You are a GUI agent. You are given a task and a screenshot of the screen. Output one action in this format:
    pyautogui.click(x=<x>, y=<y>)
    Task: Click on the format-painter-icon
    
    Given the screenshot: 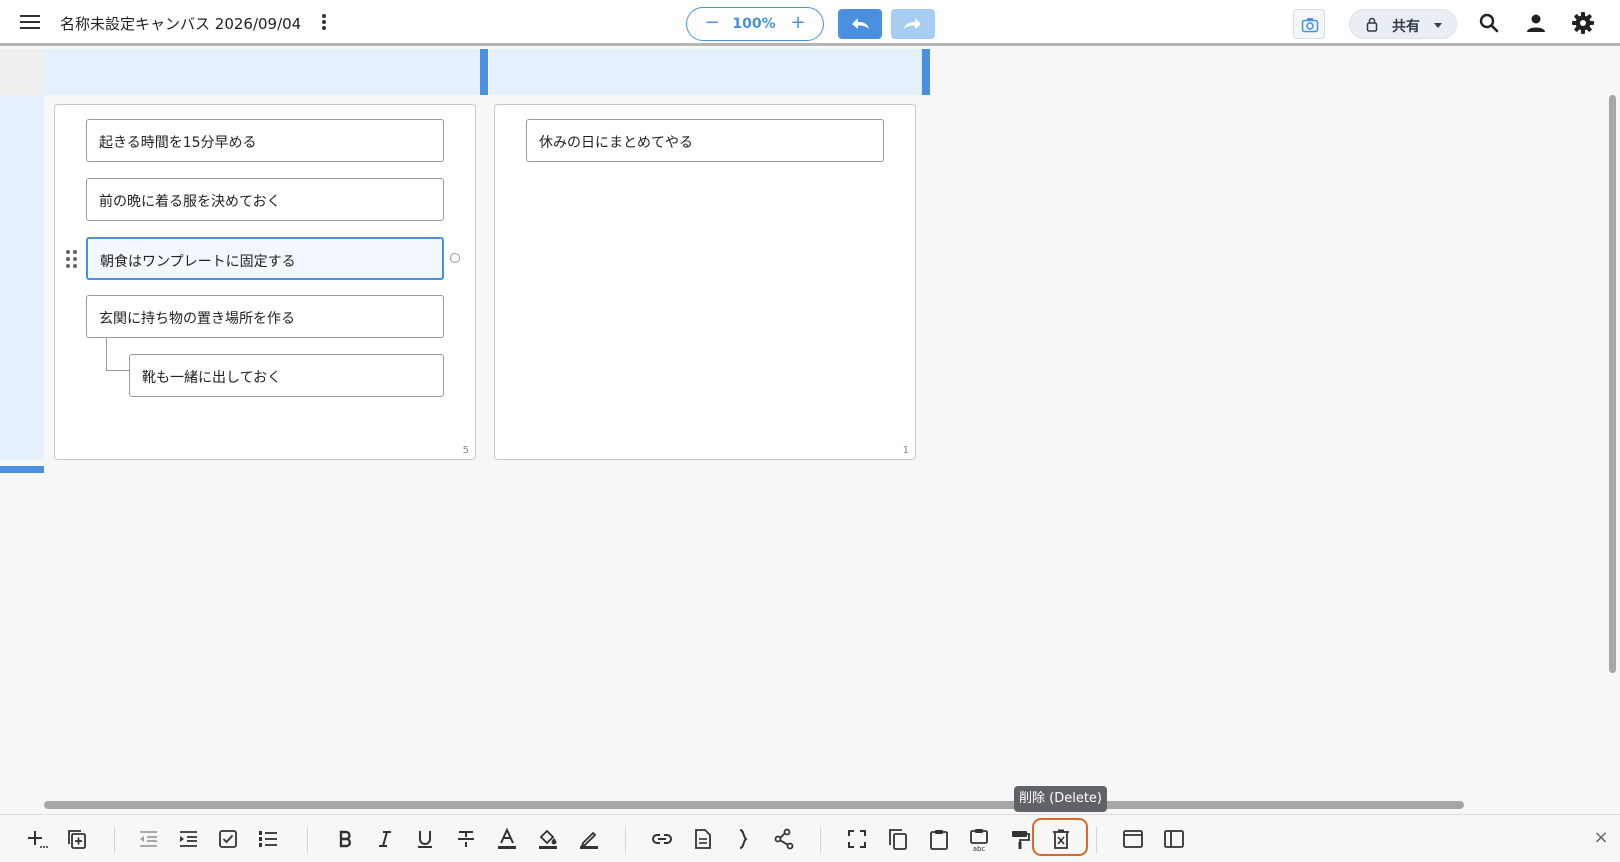 What is the action you would take?
    pyautogui.click(x=1021, y=840)
    